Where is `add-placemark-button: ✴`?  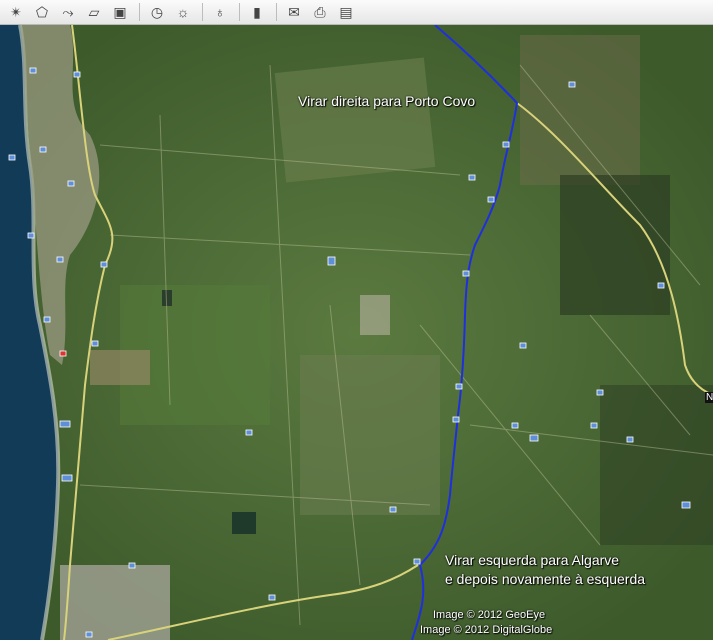 add-placemark-button: ✴ is located at coordinates (16, 12).